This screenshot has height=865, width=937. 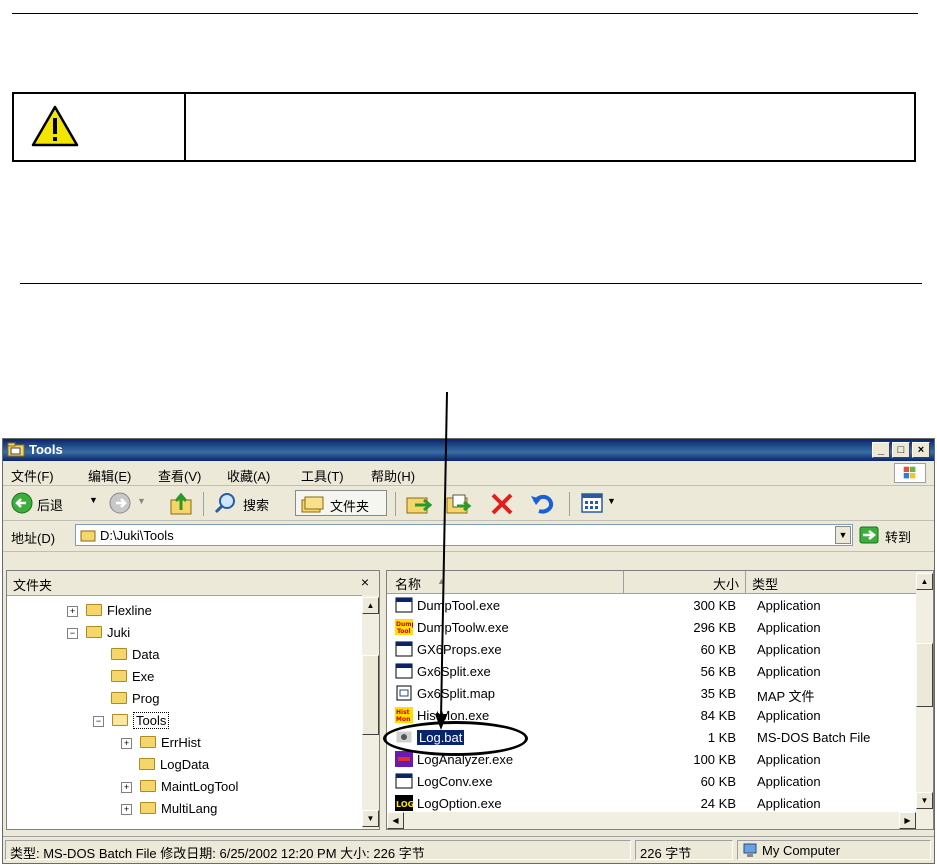 I want to click on move-to-icon, so click(x=419, y=504).